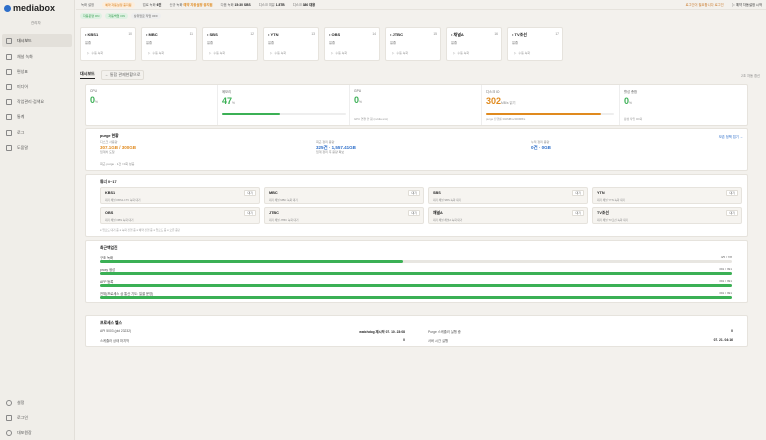 The height and width of the screenshot is (440, 766). I want to click on metric-sub: purge 진행률 302MB/s/400MB/s, so click(506, 119).